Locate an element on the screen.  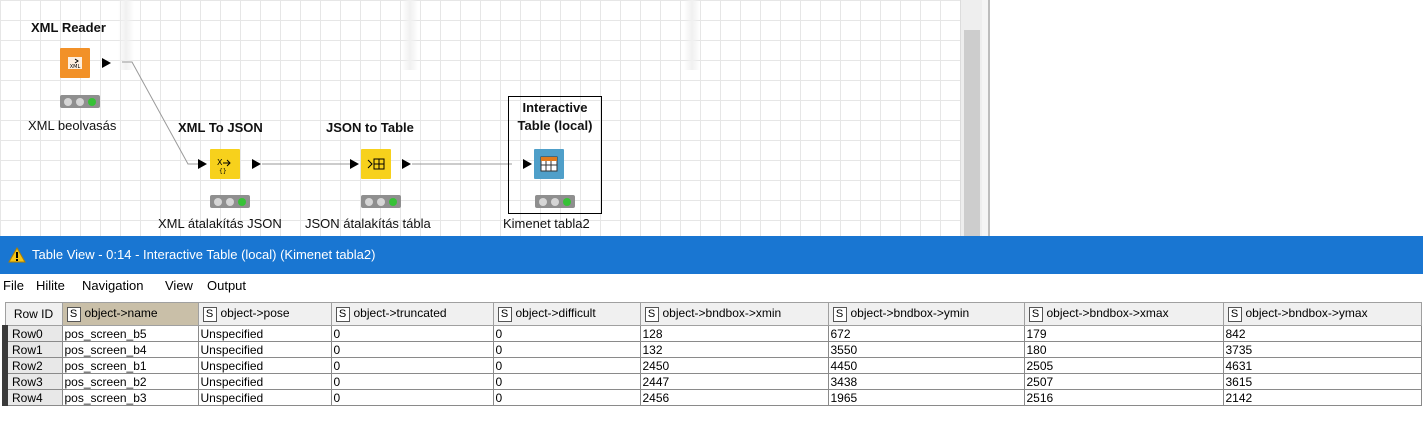
table-cell: 128 is located at coordinates (734, 333).